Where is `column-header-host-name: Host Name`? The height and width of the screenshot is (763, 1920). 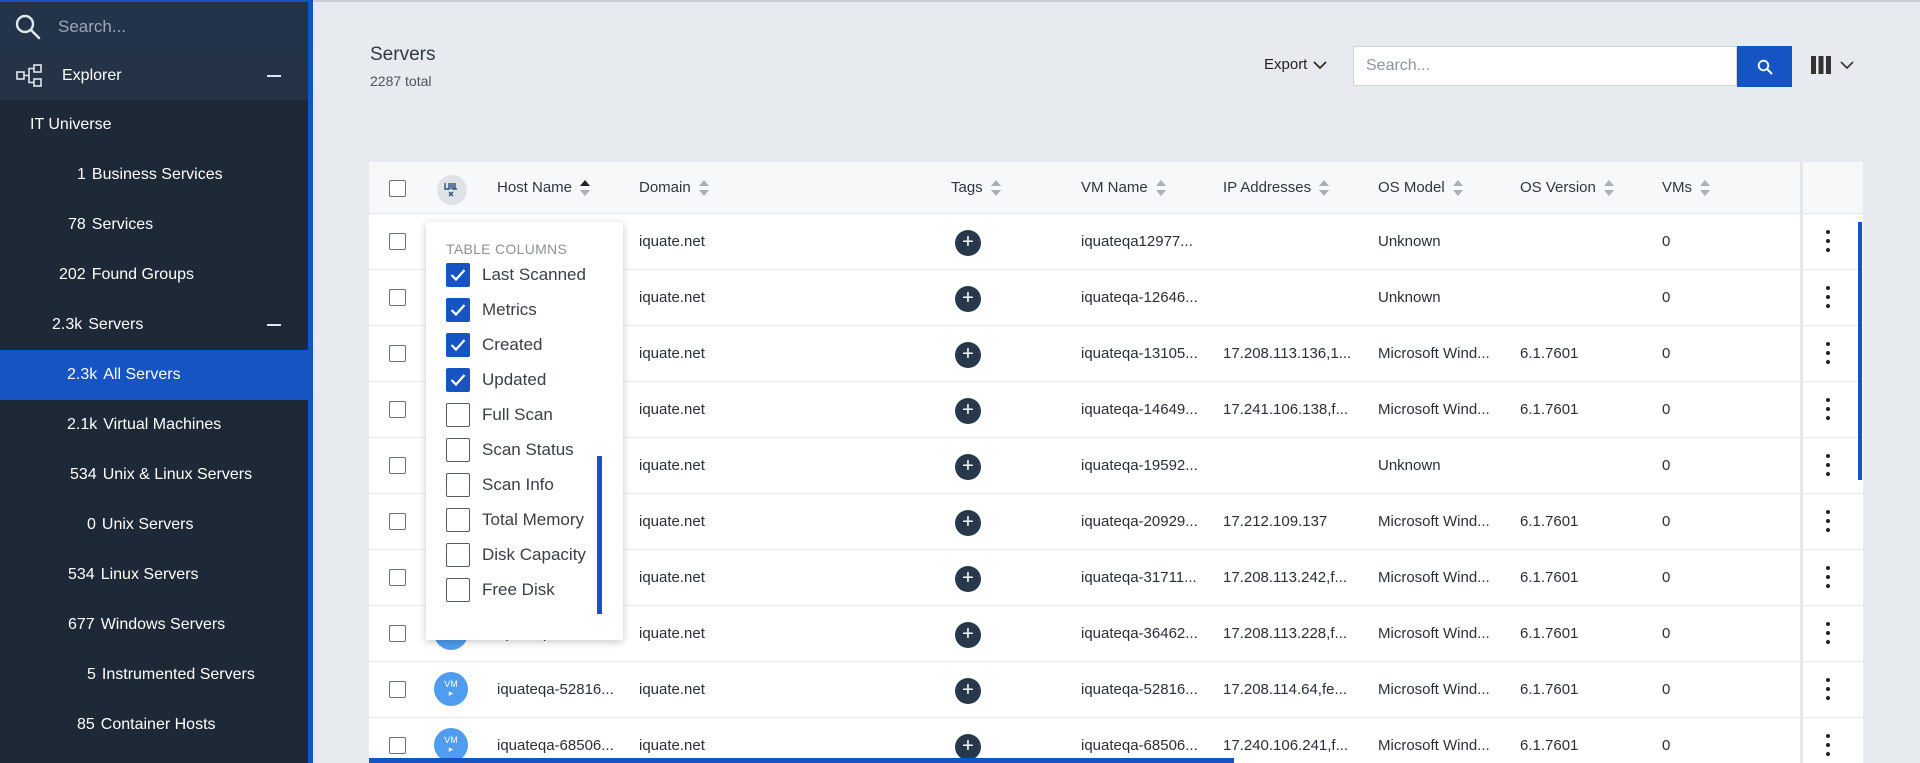 column-header-host-name: Host Name is located at coordinates (544, 187).